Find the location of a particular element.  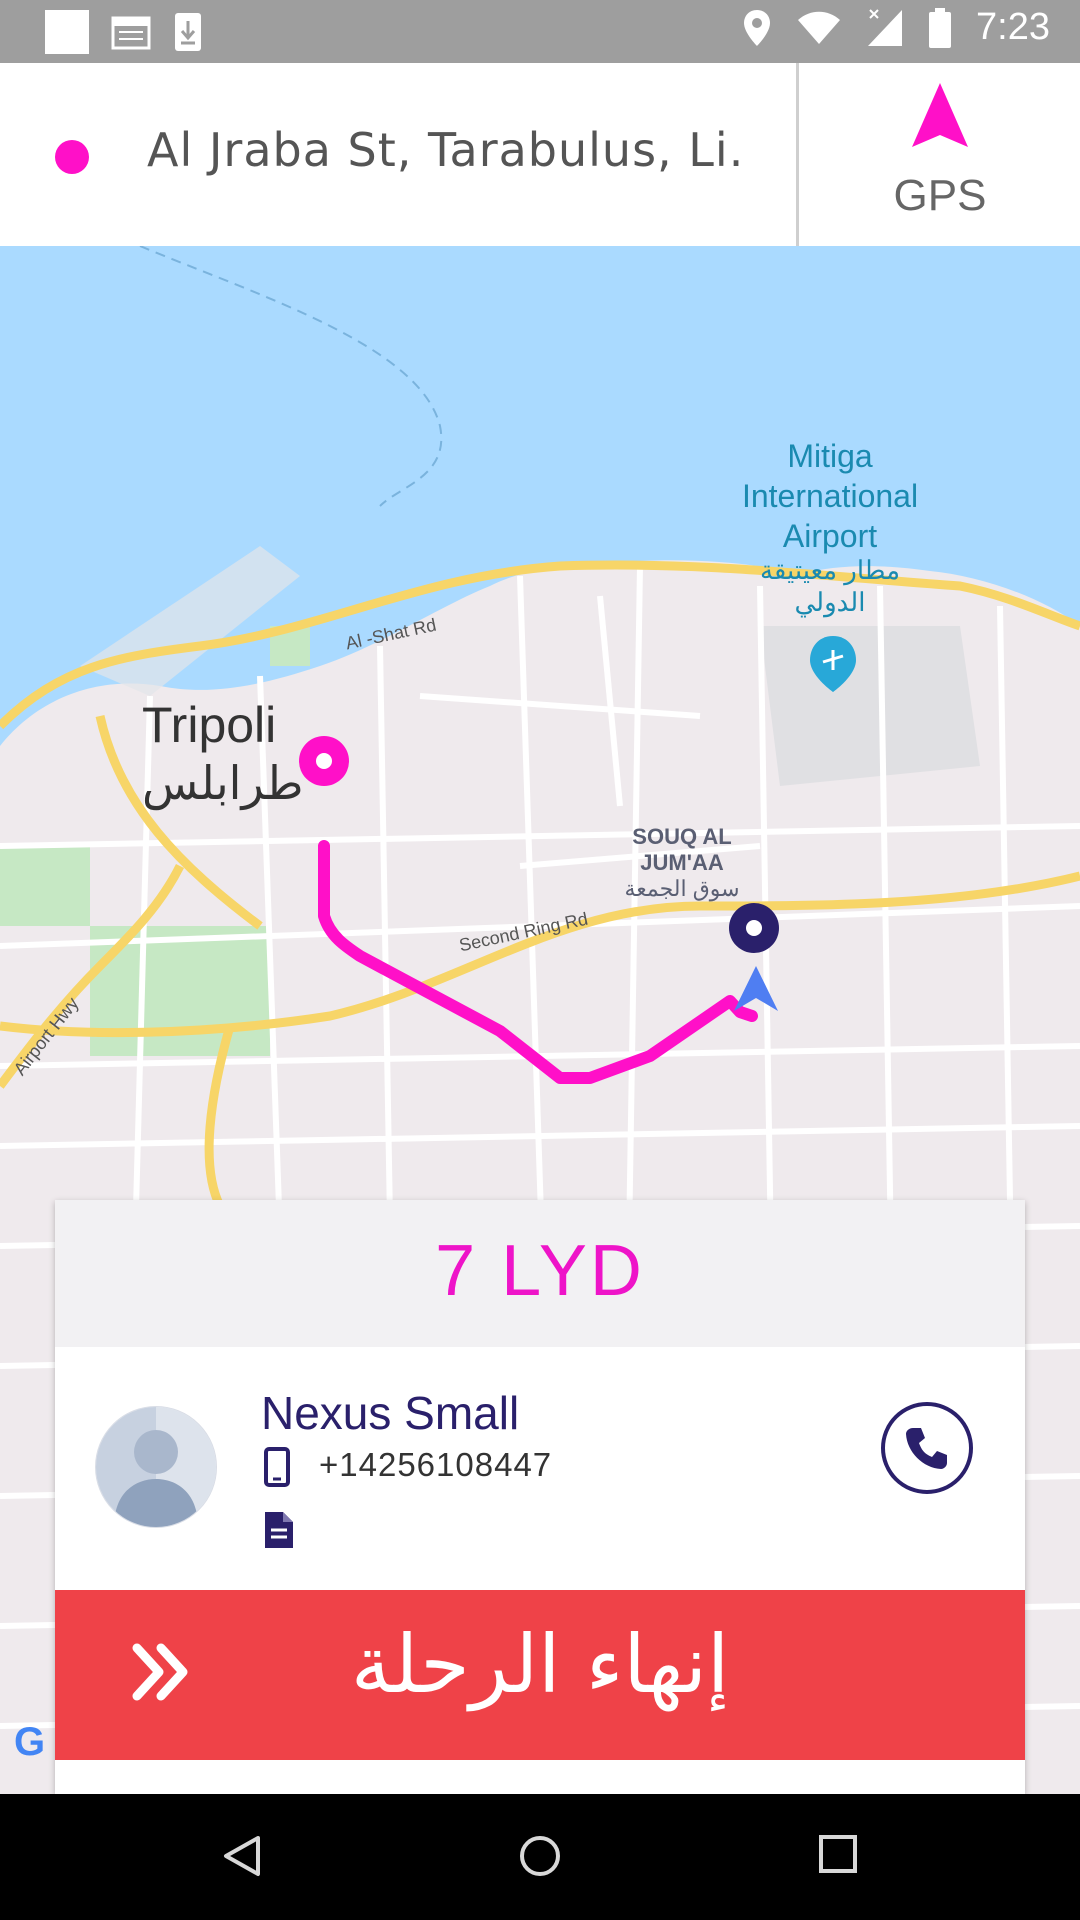

document-icon is located at coordinates (279, 1530).